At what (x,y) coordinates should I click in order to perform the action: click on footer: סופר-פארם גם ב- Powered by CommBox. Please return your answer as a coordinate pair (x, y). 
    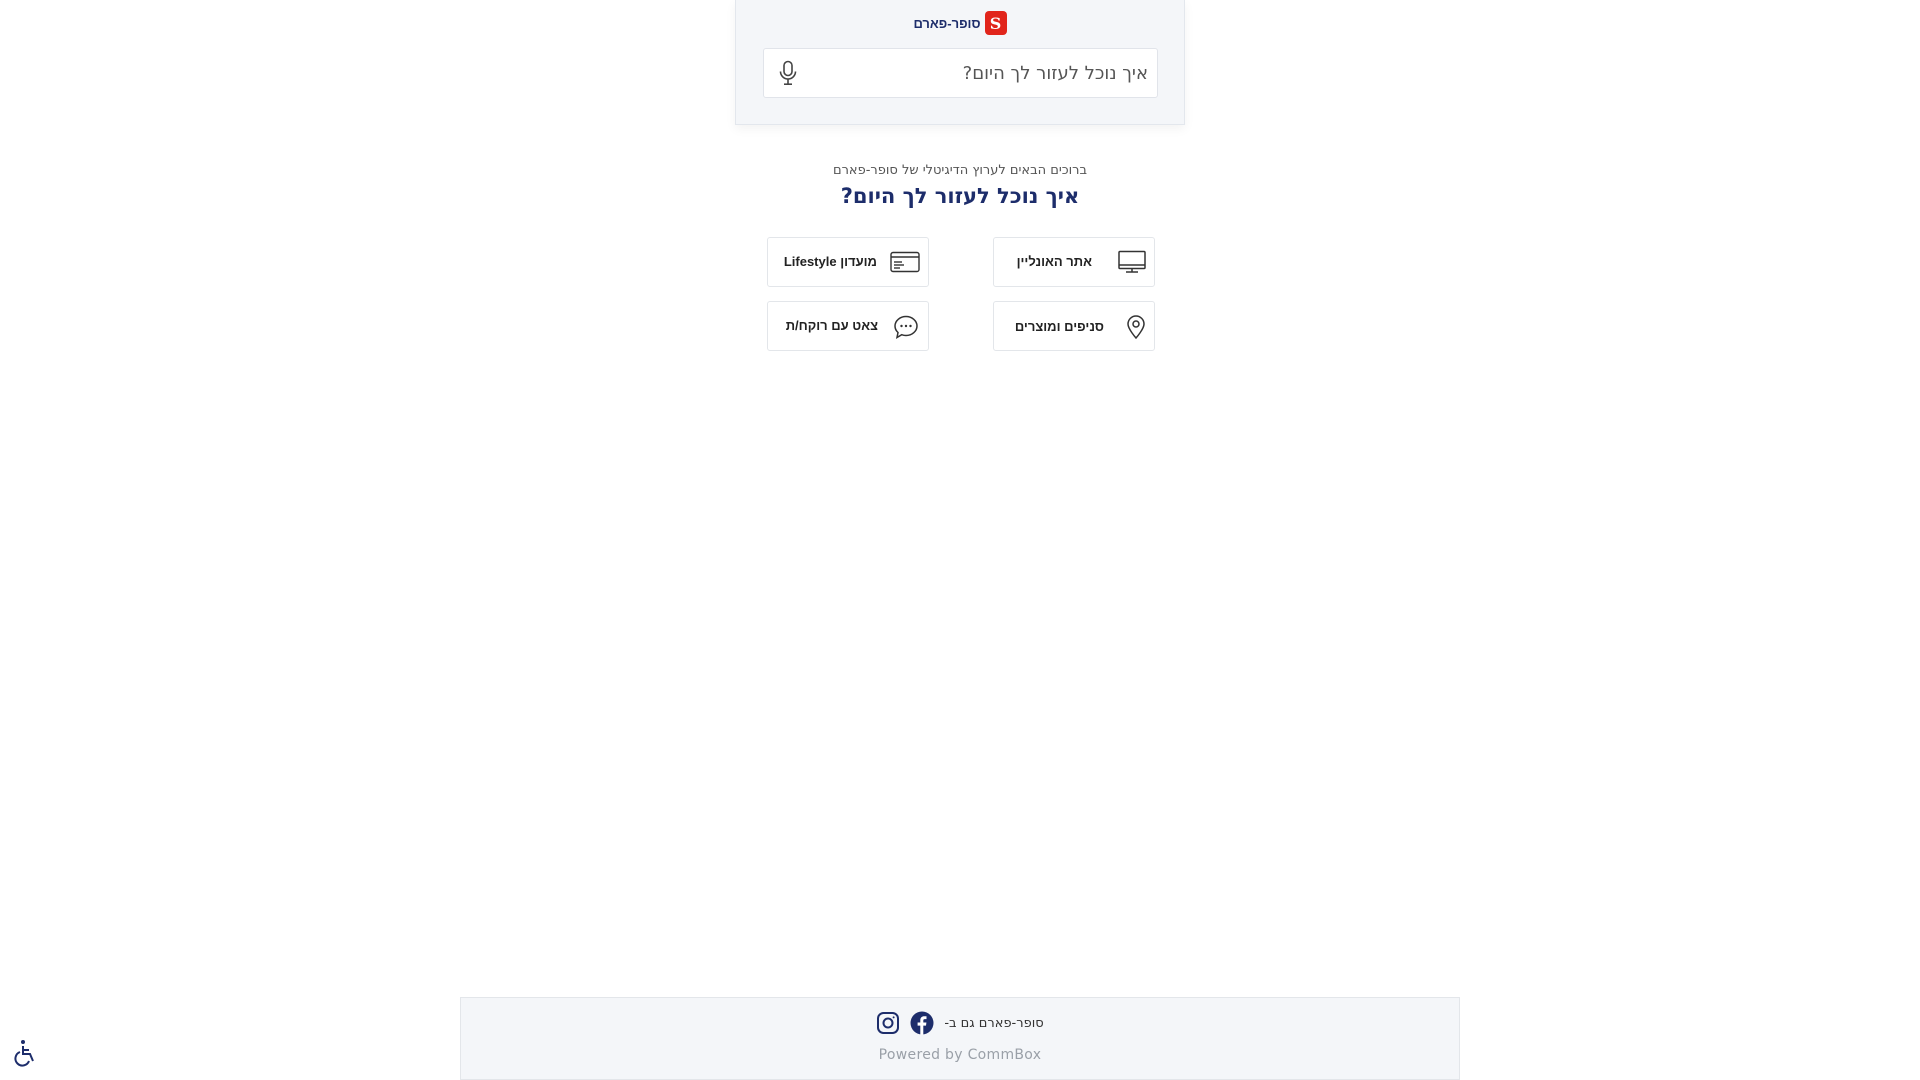
    Looking at the image, I should click on (960, 1038).